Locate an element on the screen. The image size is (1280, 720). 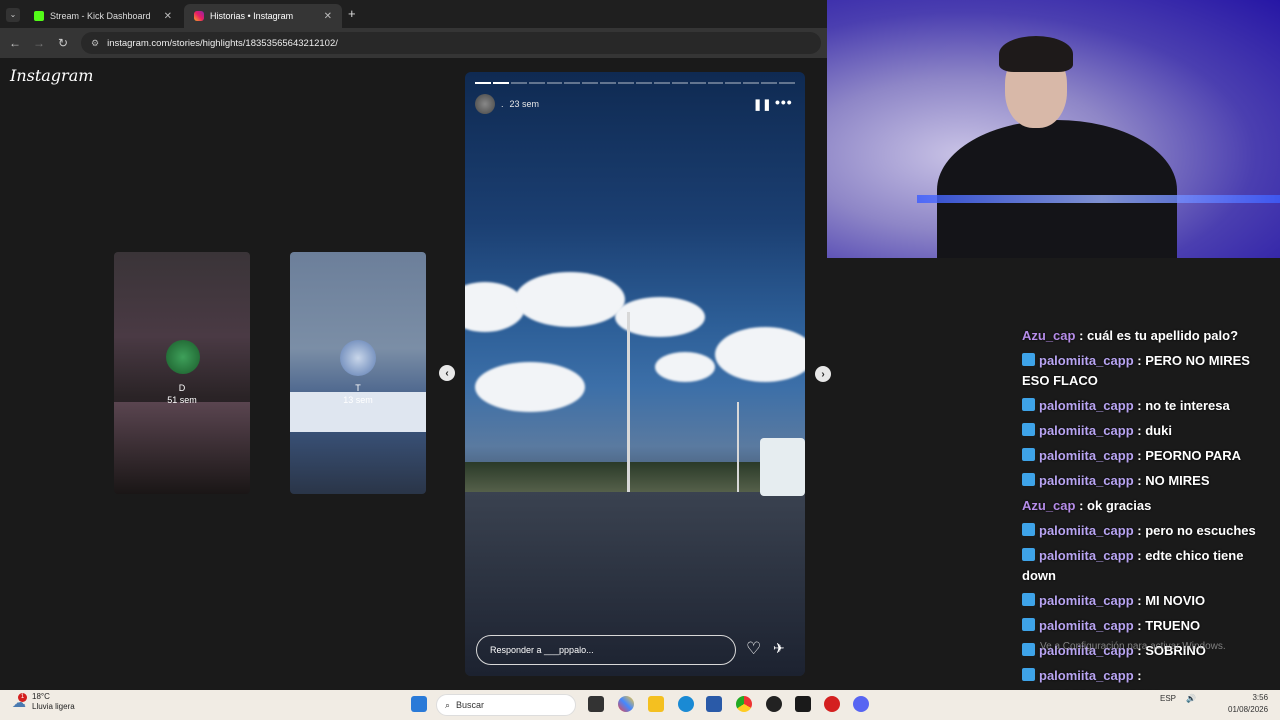
webcam-person-body is located at coordinates (1057, 189).